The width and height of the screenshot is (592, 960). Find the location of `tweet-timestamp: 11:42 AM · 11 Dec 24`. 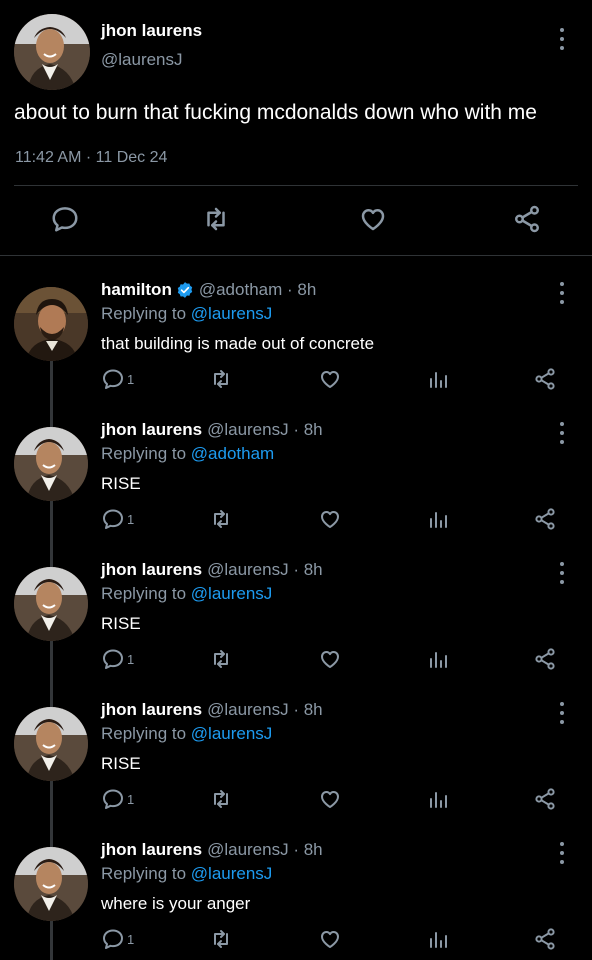

tweet-timestamp: 11:42 AM · 11 Dec 24 is located at coordinates (91, 158).